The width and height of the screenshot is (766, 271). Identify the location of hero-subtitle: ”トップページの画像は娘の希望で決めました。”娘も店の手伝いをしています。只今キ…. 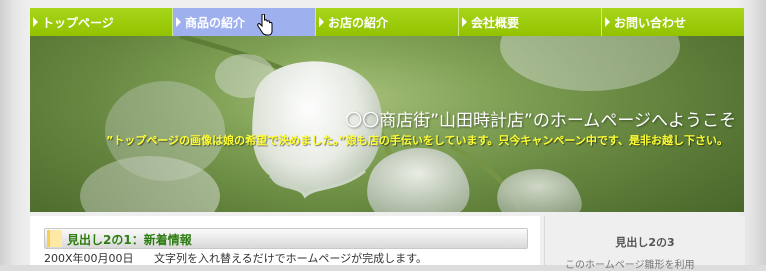
(417, 140).